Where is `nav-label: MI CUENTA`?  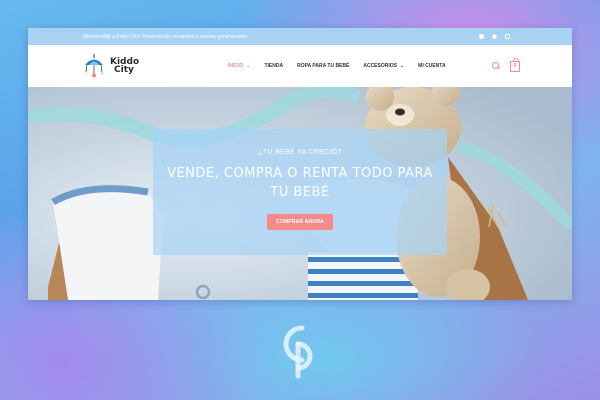
nav-label: MI CUENTA is located at coordinates (432, 66).